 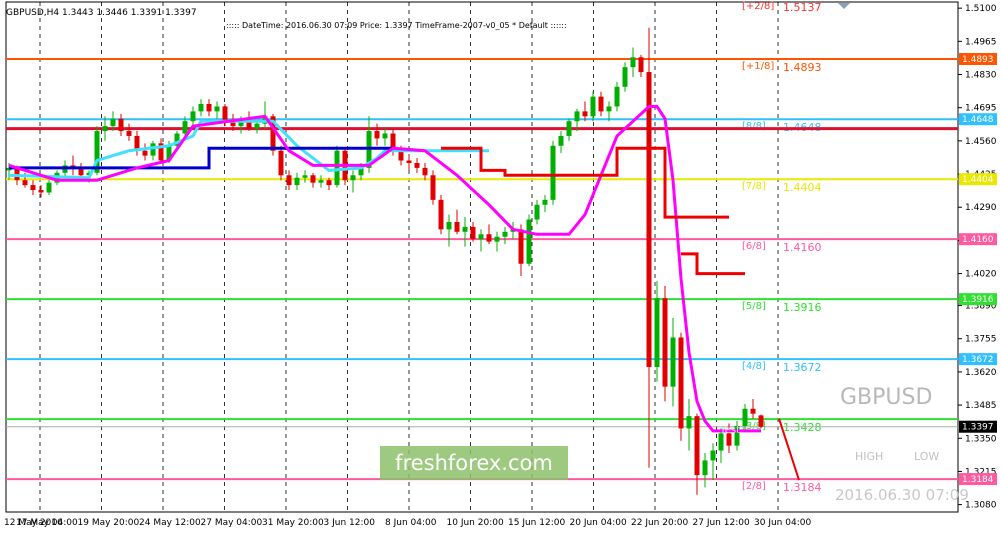 What do you see at coordinates (754, 126) in the screenshot?
I see `murrey-label: [8/8]` at bounding box center [754, 126].